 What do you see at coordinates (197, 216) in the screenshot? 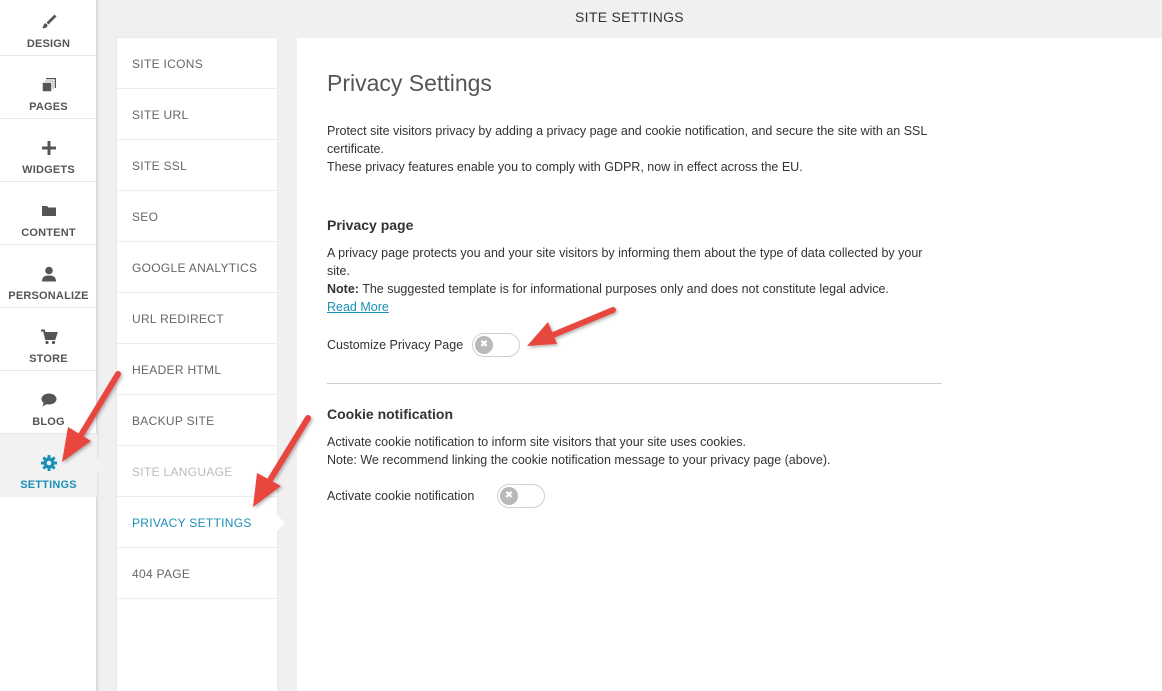
I see `menu-item-seo: SEO` at bounding box center [197, 216].